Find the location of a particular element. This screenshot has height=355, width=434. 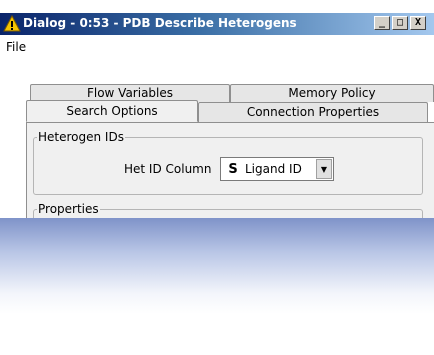

tab-connection-properties: Connection Properties is located at coordinates (313, 112).